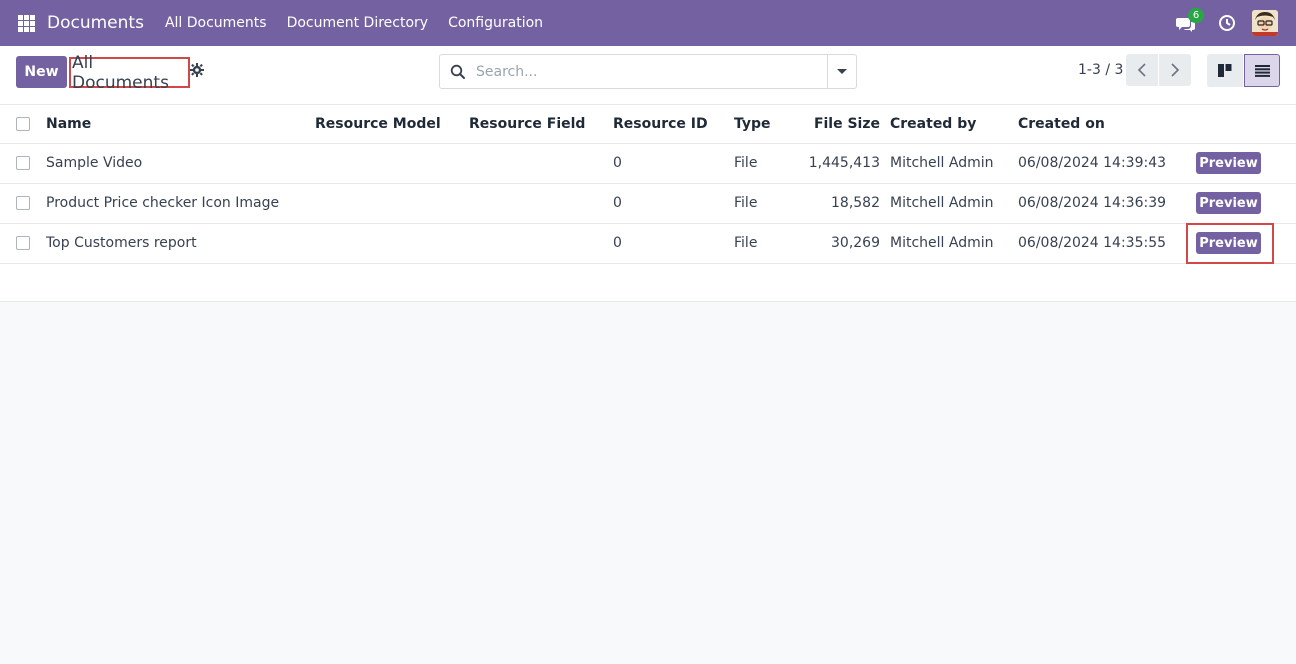 This screenshot has width=1296, height=664. I want to click on chevron-left-icon, so click(1141, 70).